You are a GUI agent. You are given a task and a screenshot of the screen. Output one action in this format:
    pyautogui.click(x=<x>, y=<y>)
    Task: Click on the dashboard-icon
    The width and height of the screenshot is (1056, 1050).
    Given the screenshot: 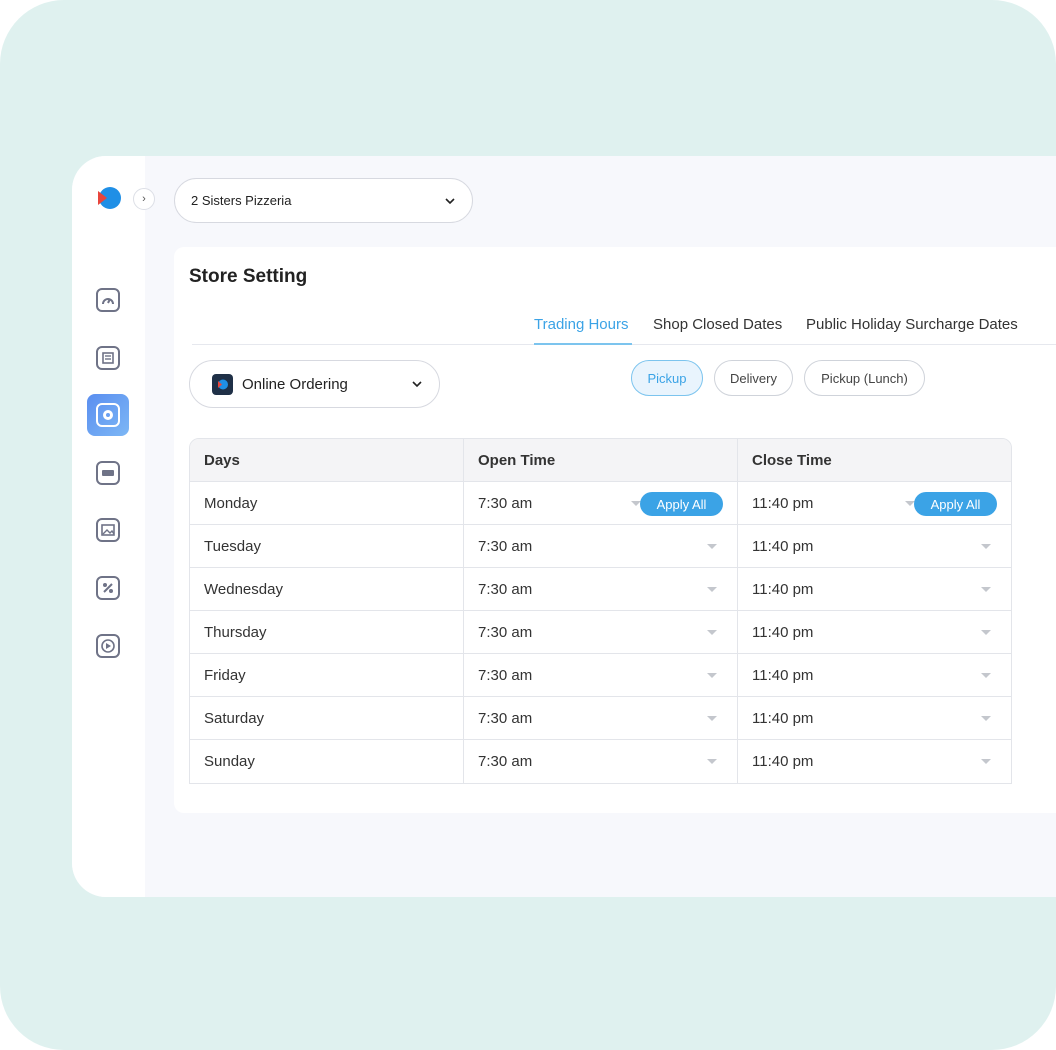 What is the action you would take?
    pyautogui.click(x=108, y=300)
    